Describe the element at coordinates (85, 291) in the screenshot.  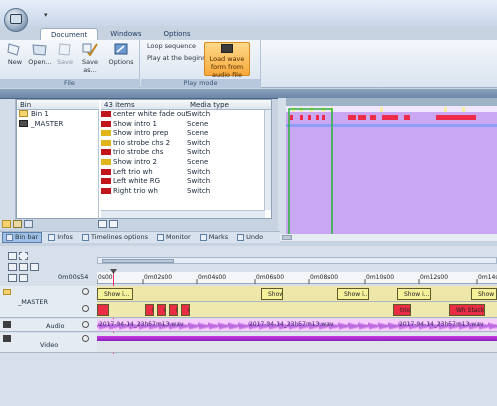
I see `track-lock-icon` at that location.